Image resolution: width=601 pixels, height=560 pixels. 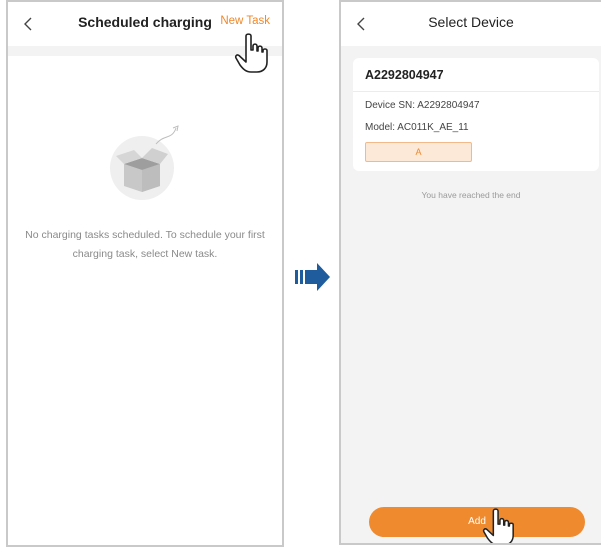 I want to click on new-task-button: New Task, so click(x=245, y=21).